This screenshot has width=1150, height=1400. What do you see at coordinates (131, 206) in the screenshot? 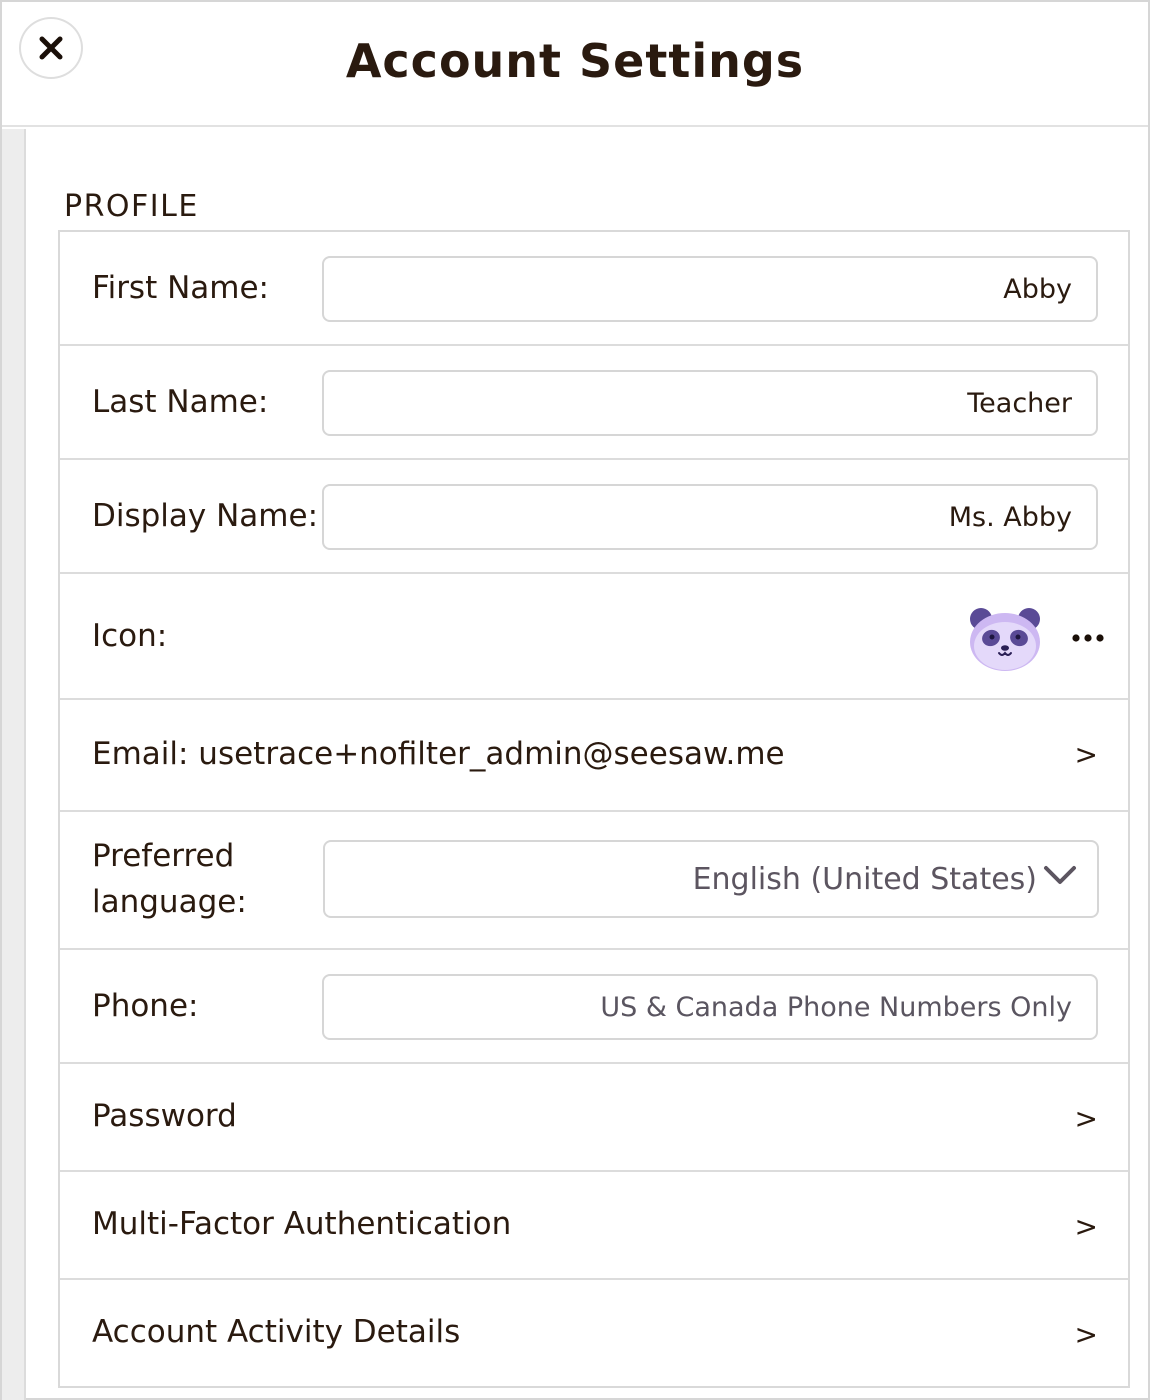
I see `section-label-profile: PROFILE` at bounding box center [131, 206].